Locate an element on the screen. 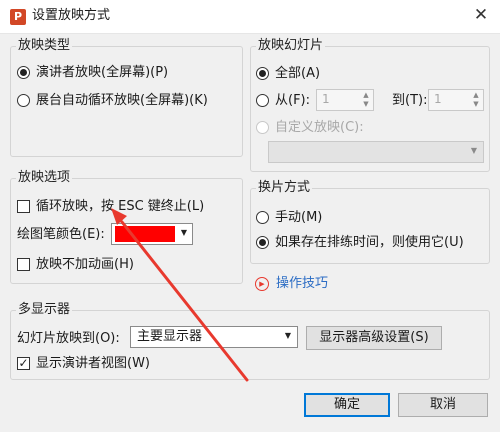 The height and width of the screenshot is (432, 500). annotation-arrow is located at coordinates (180, 295).